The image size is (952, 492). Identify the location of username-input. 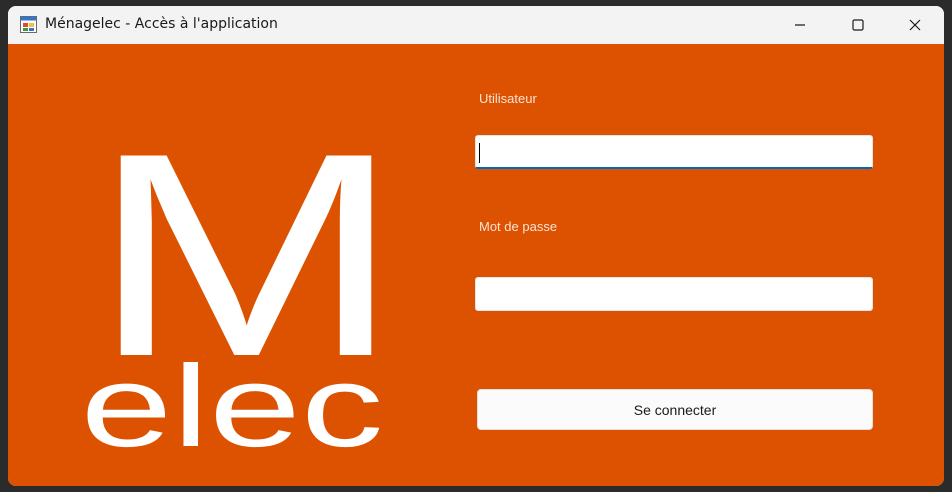
(674, 152).